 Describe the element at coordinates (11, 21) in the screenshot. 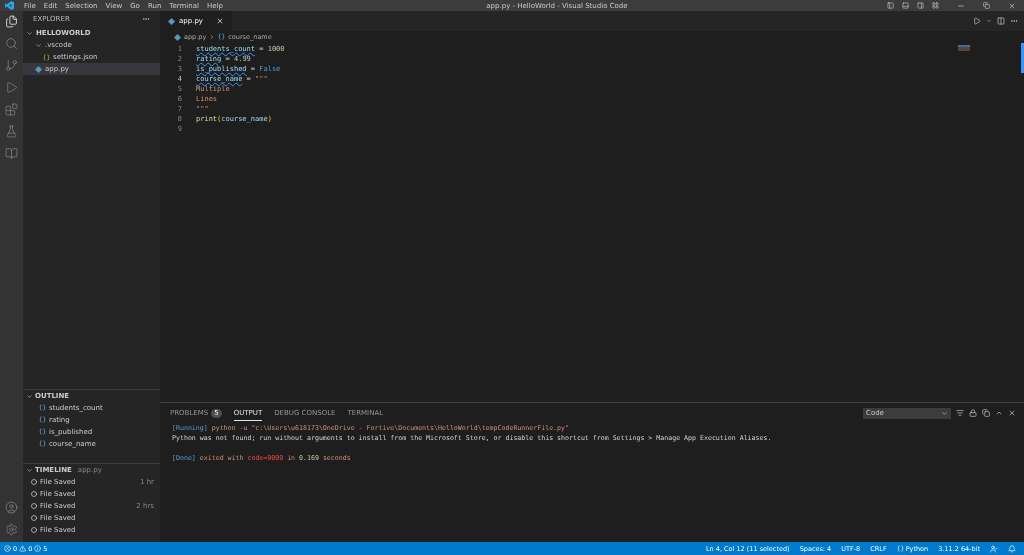

I see `files-icon` at that location.